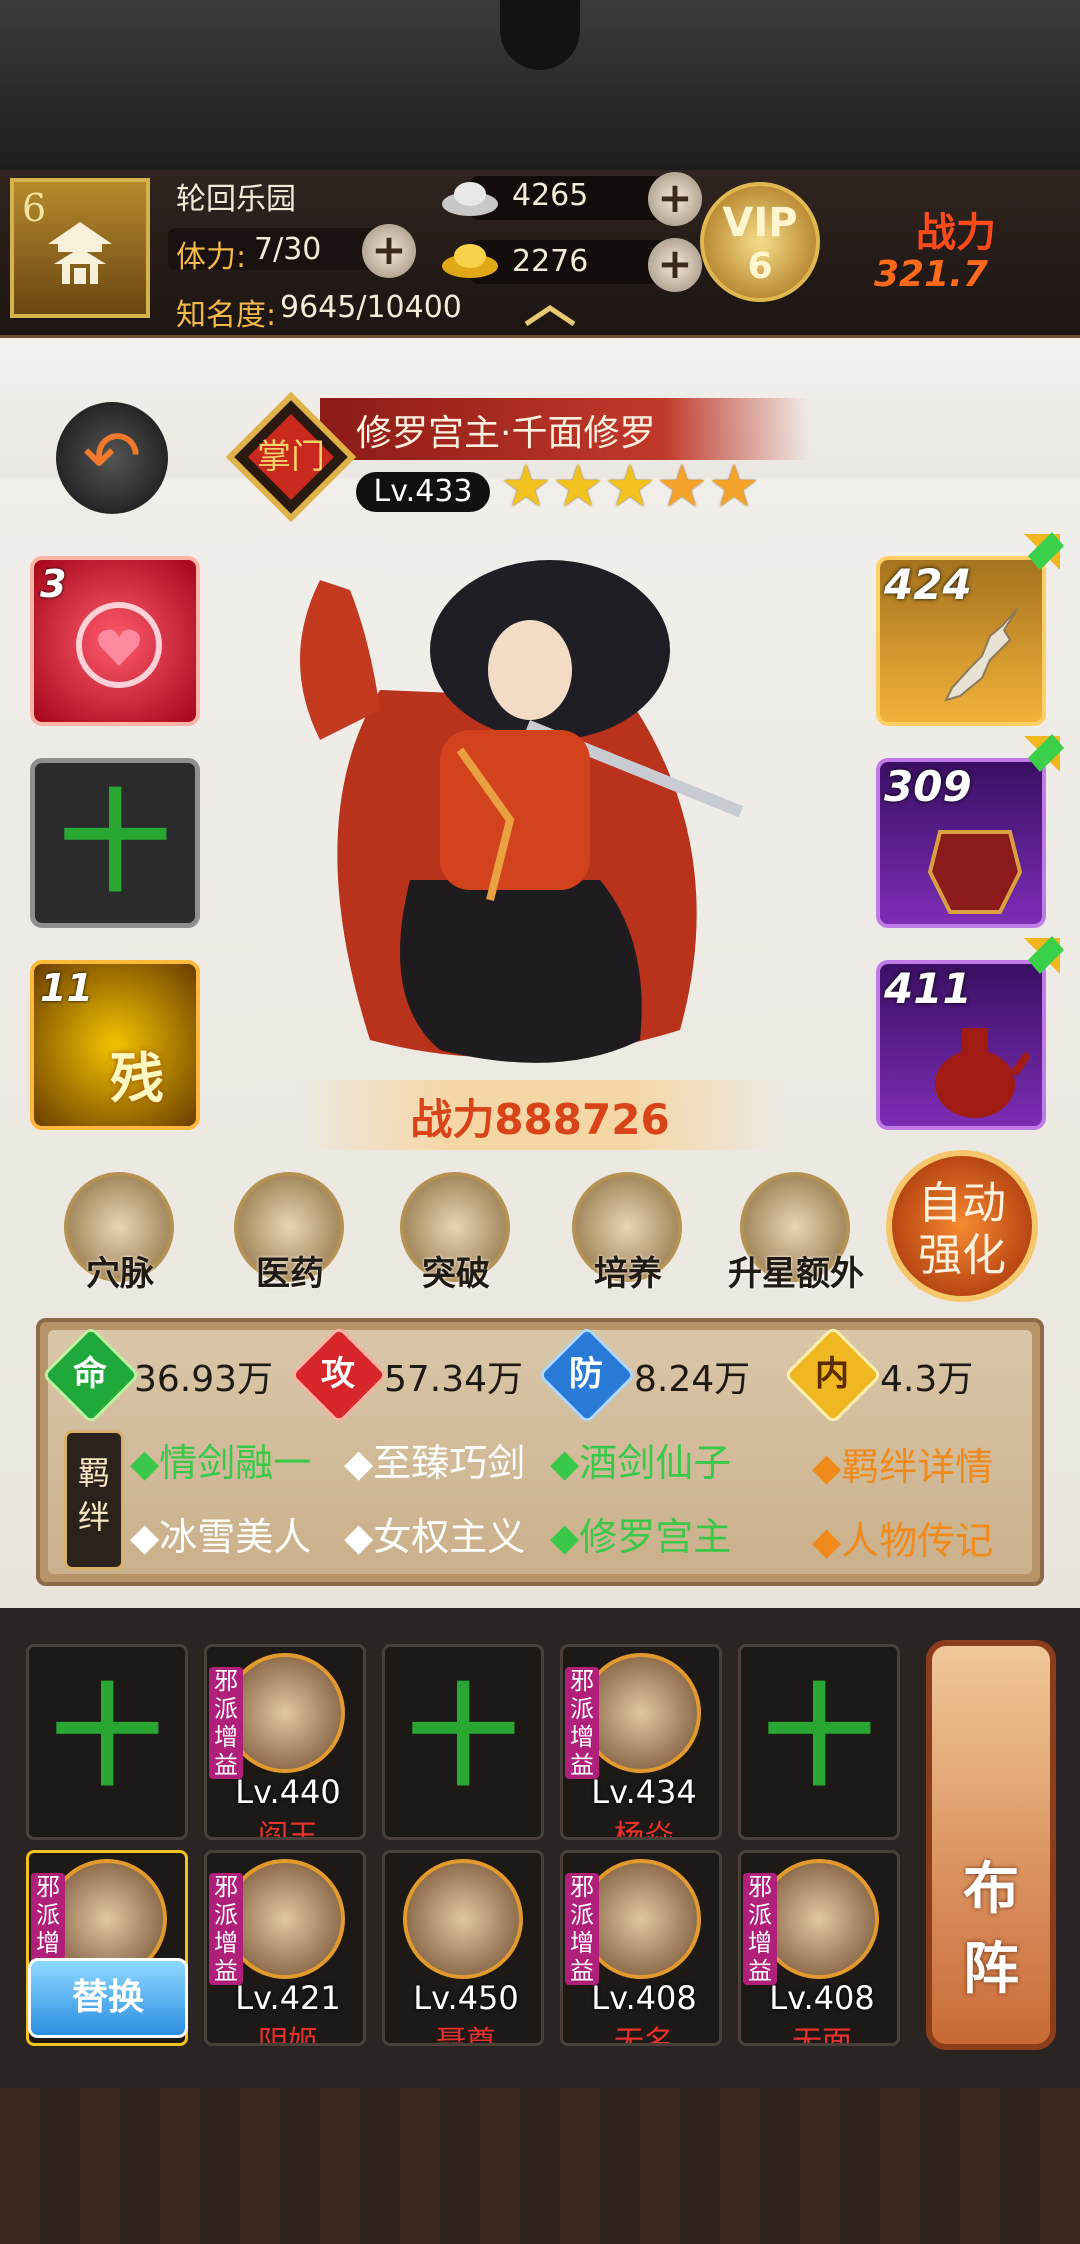 The image size is (1080, 2244). I want to click on bottom-floor-decoration, so click(540, 2166).